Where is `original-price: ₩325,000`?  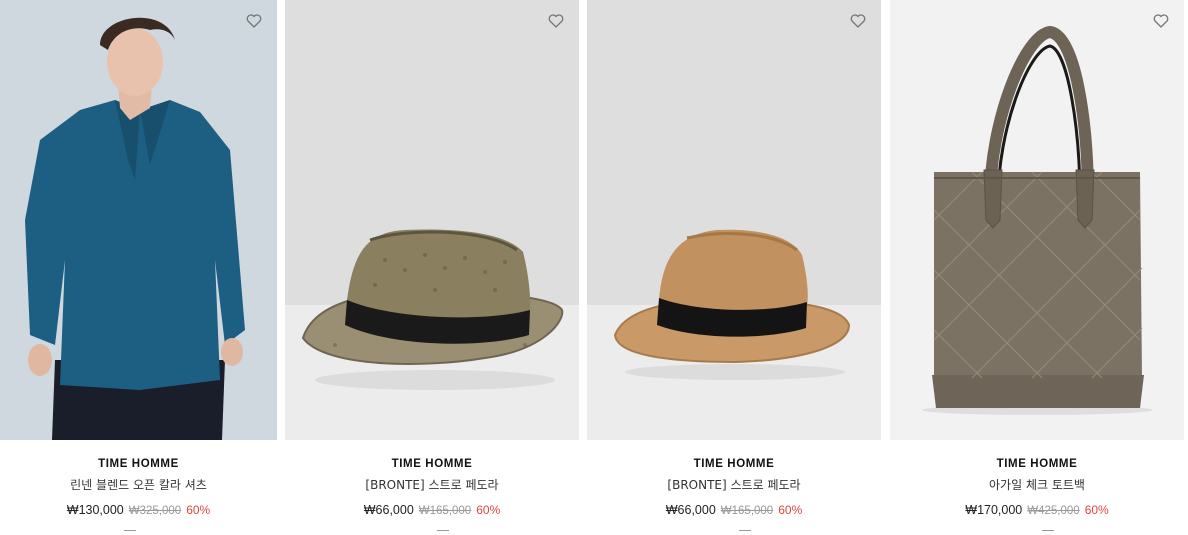
original-price: ₩325,000 is located at coordinates (155, 511).